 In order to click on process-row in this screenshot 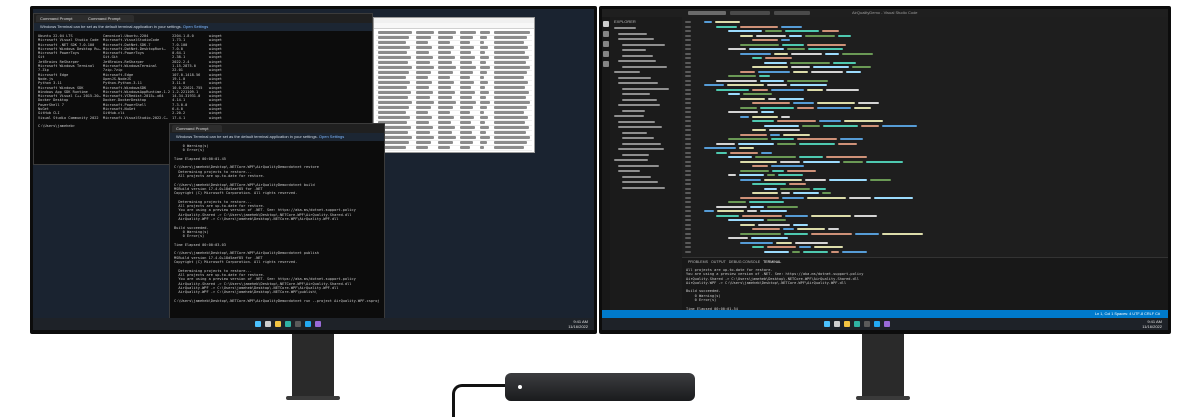, I will do `click(454, 148)`.